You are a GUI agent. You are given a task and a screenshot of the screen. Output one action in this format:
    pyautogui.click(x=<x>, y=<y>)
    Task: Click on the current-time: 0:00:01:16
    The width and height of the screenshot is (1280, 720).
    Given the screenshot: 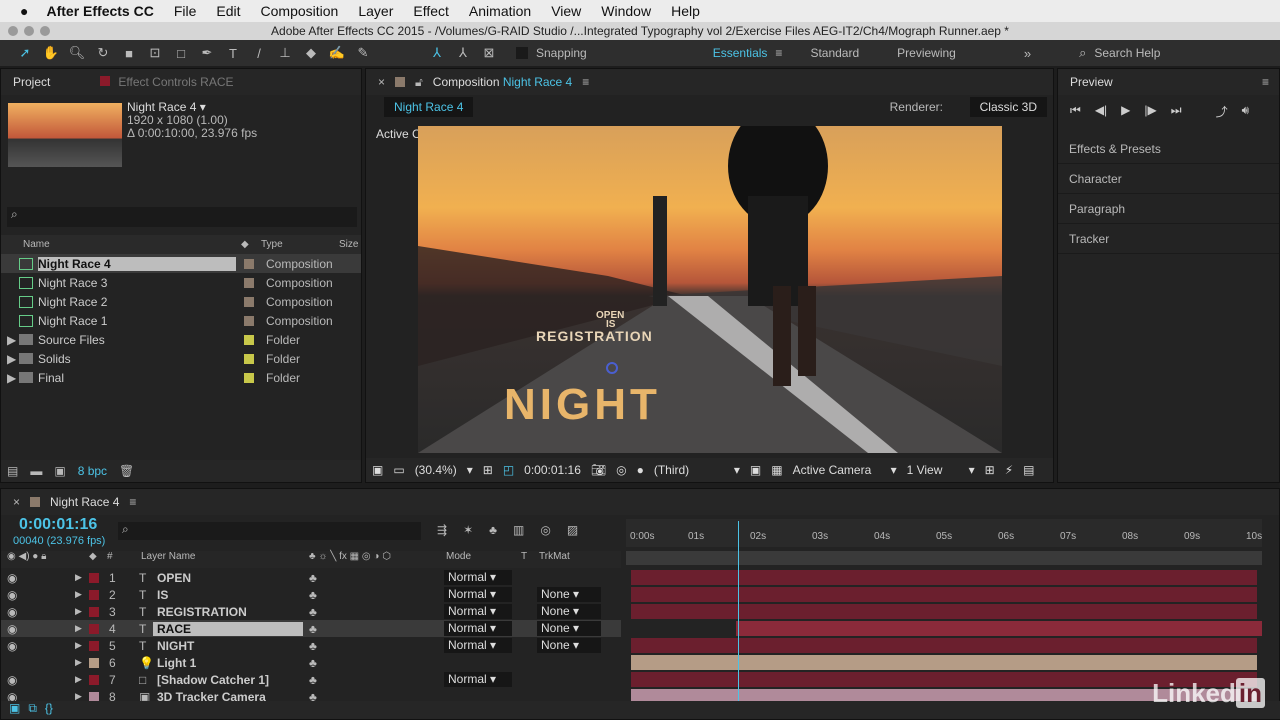 What is the action you would take?
    pyautogui.click(x=552, y=470)
    